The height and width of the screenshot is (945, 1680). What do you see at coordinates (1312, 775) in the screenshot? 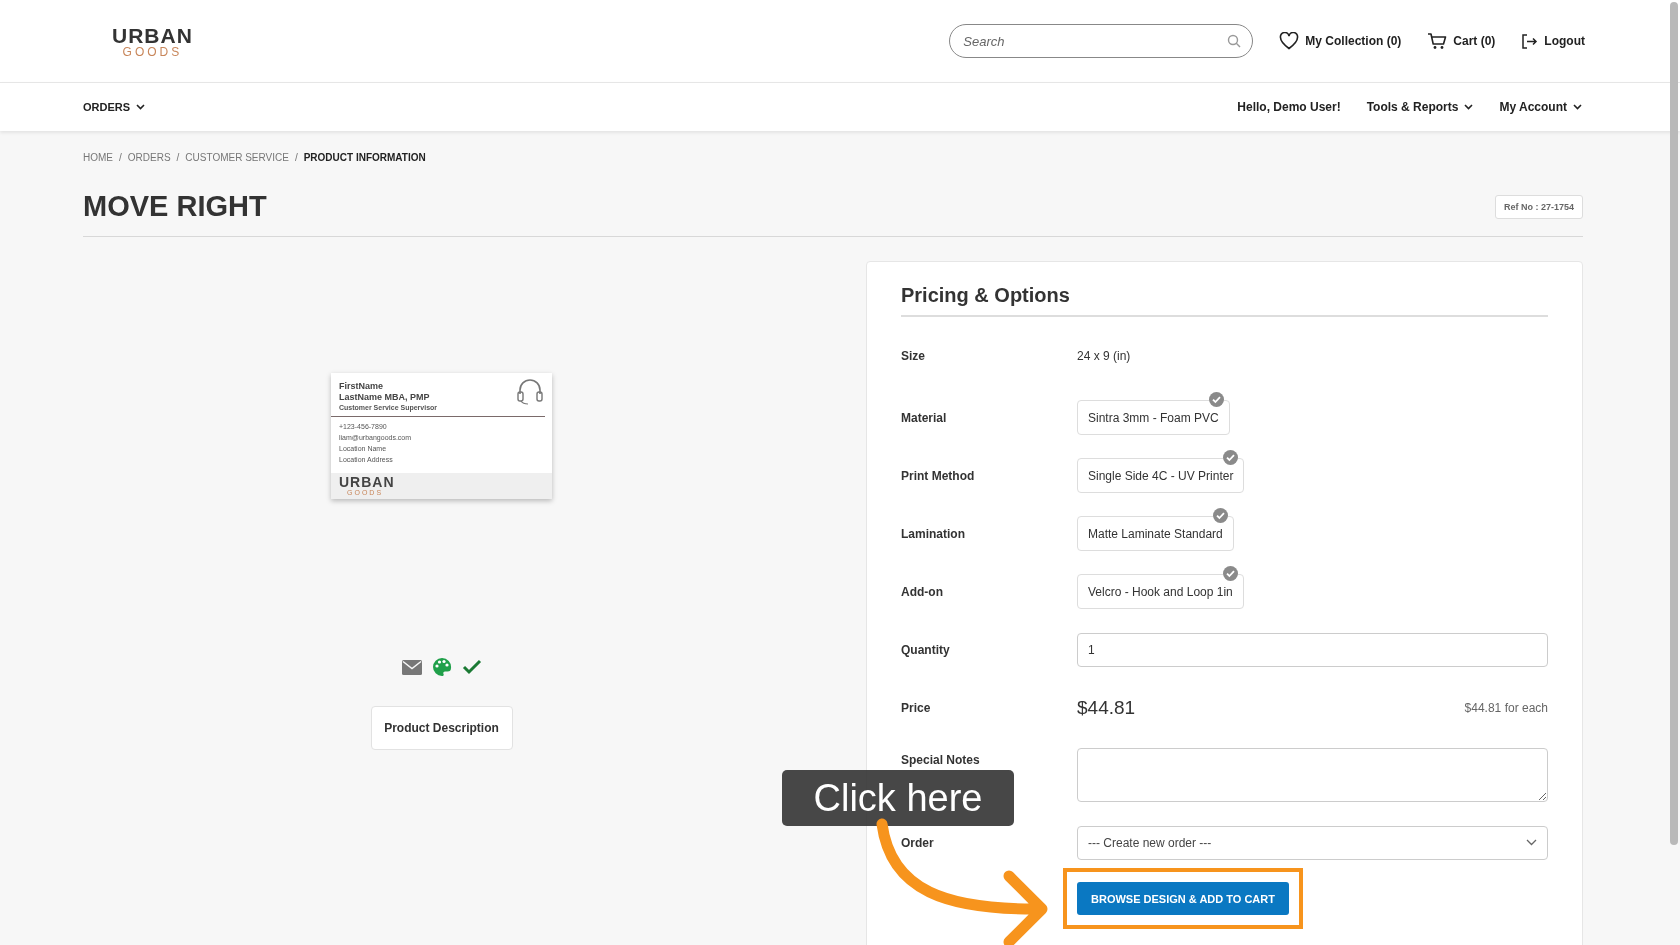
I see `notes-field` at bounding box center [1312, 775].